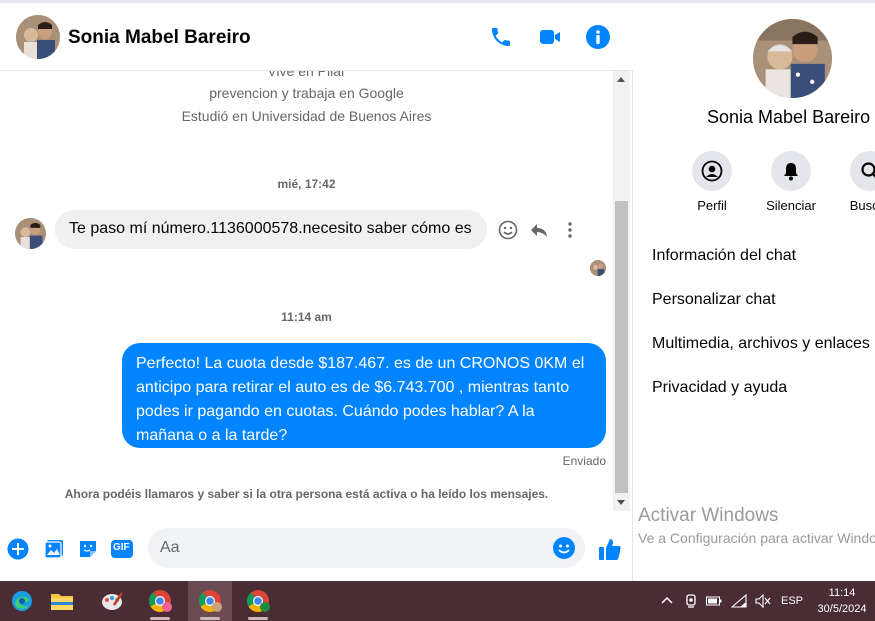 This screenshot has width=875, height=621. I want to click on gif-label: GIF, so click(121, 547).